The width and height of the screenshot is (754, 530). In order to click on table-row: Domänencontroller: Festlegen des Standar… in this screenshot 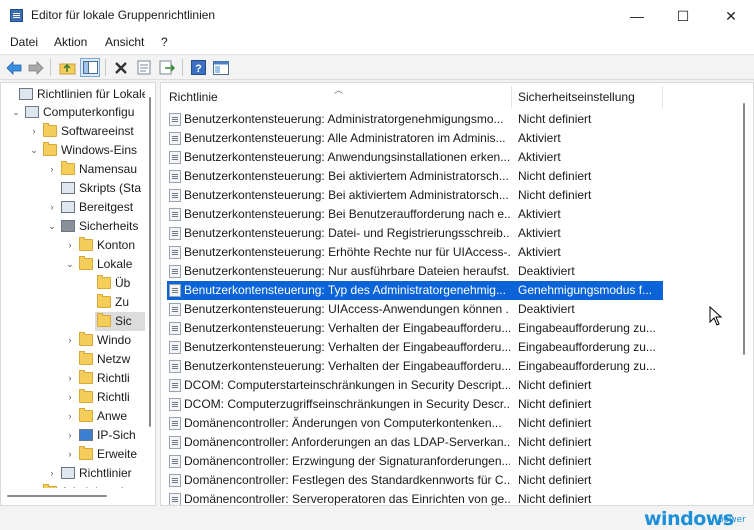, I will do `click(415, 480)`.